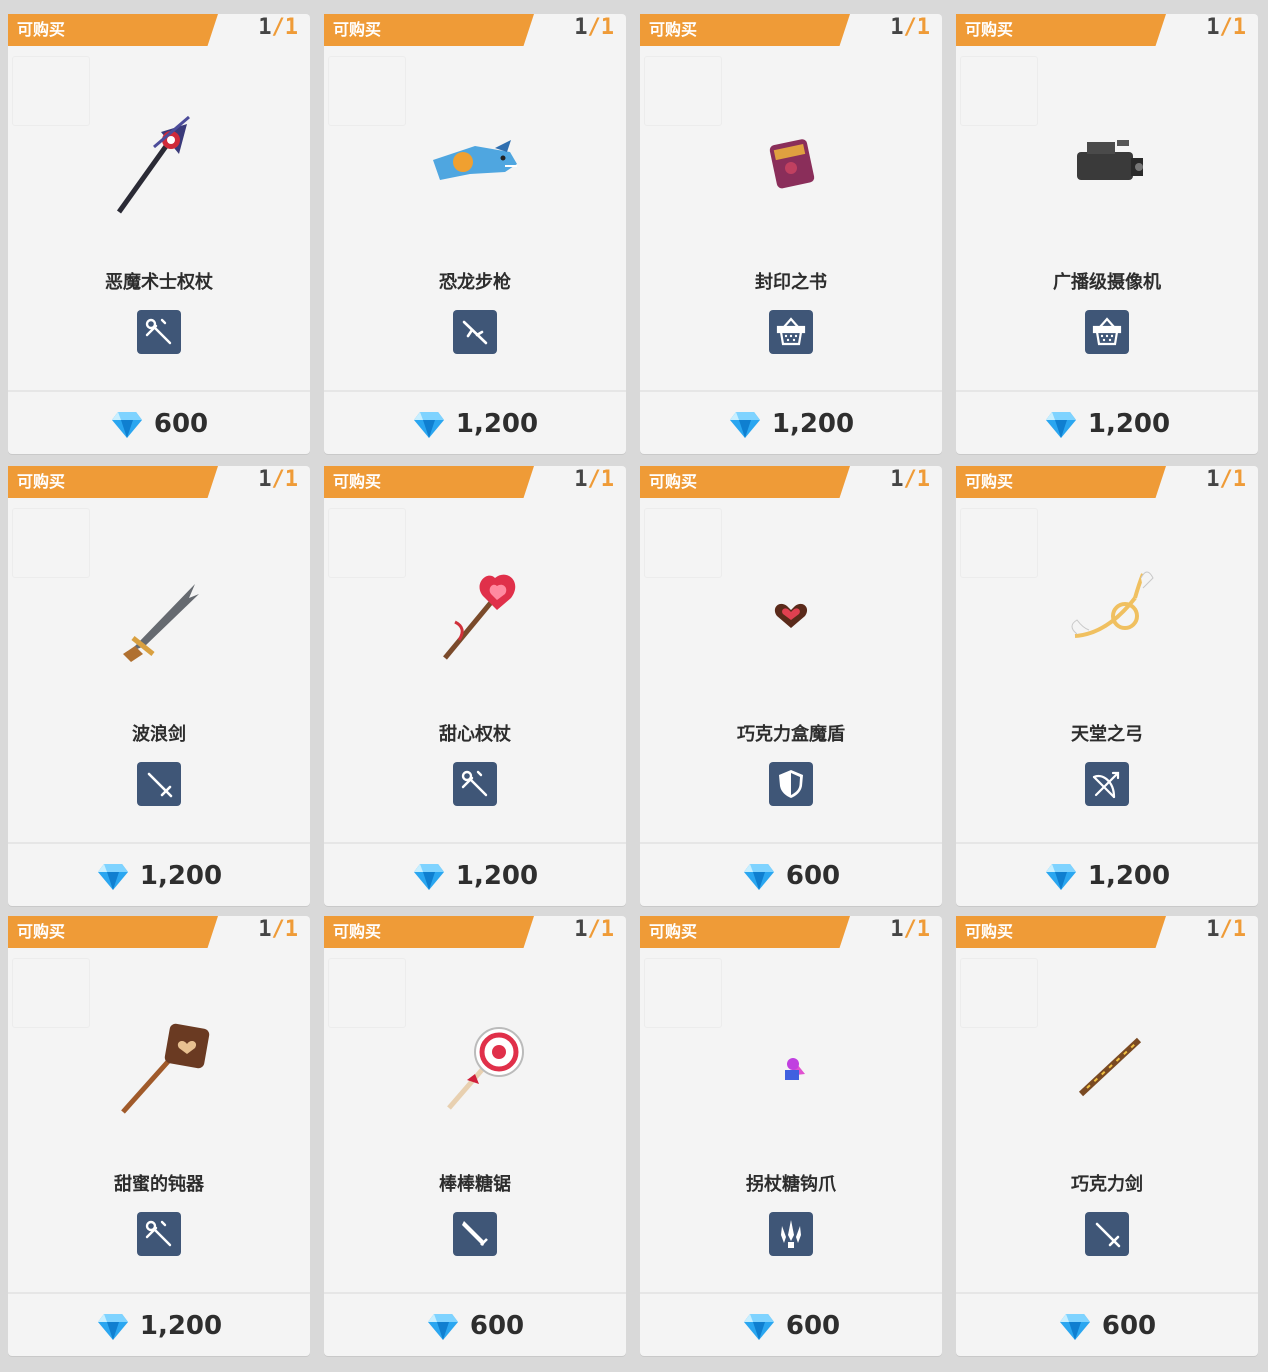  What do you see at coordinates (161, 623) in the screenshot?
I see `wave-sword-image` at bounding box center [161, 623].